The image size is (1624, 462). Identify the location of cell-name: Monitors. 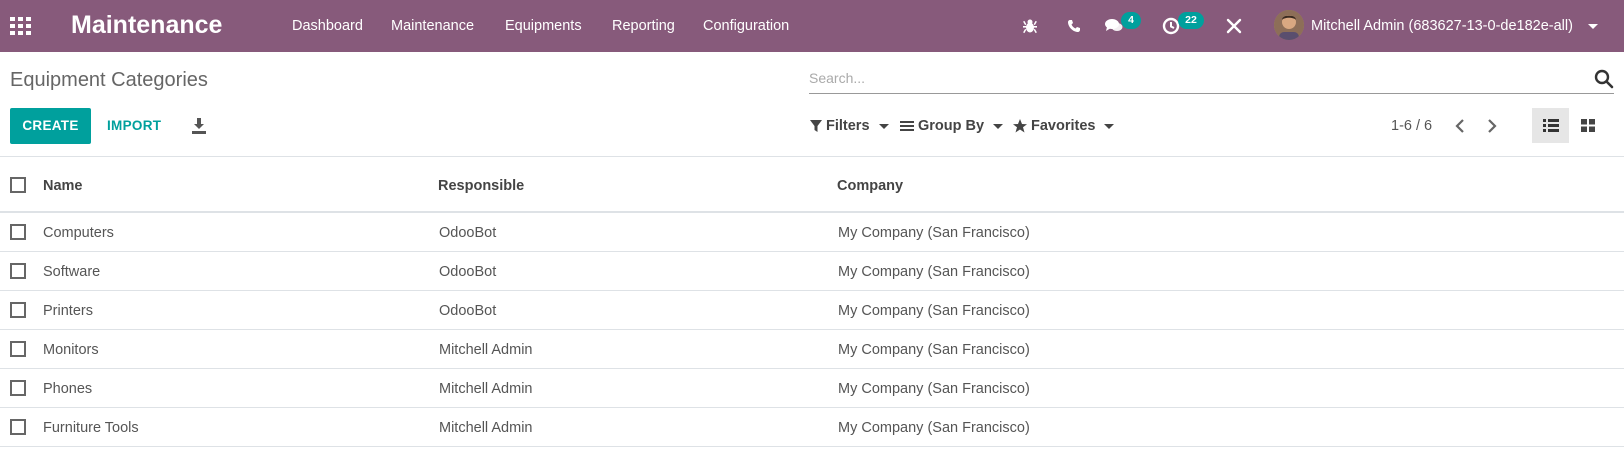
(71, 350).